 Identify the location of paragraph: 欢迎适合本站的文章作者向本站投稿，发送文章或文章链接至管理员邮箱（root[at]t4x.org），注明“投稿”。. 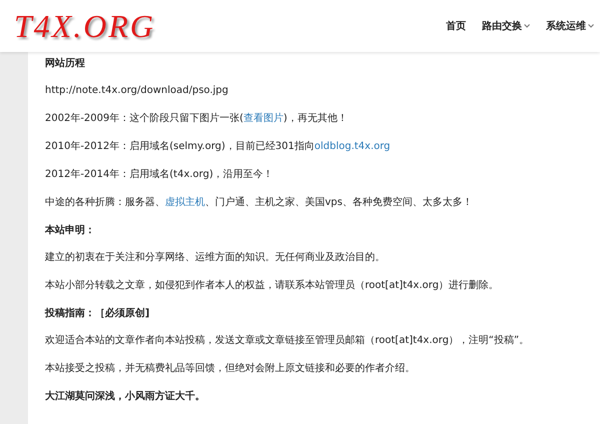
(287, 341).